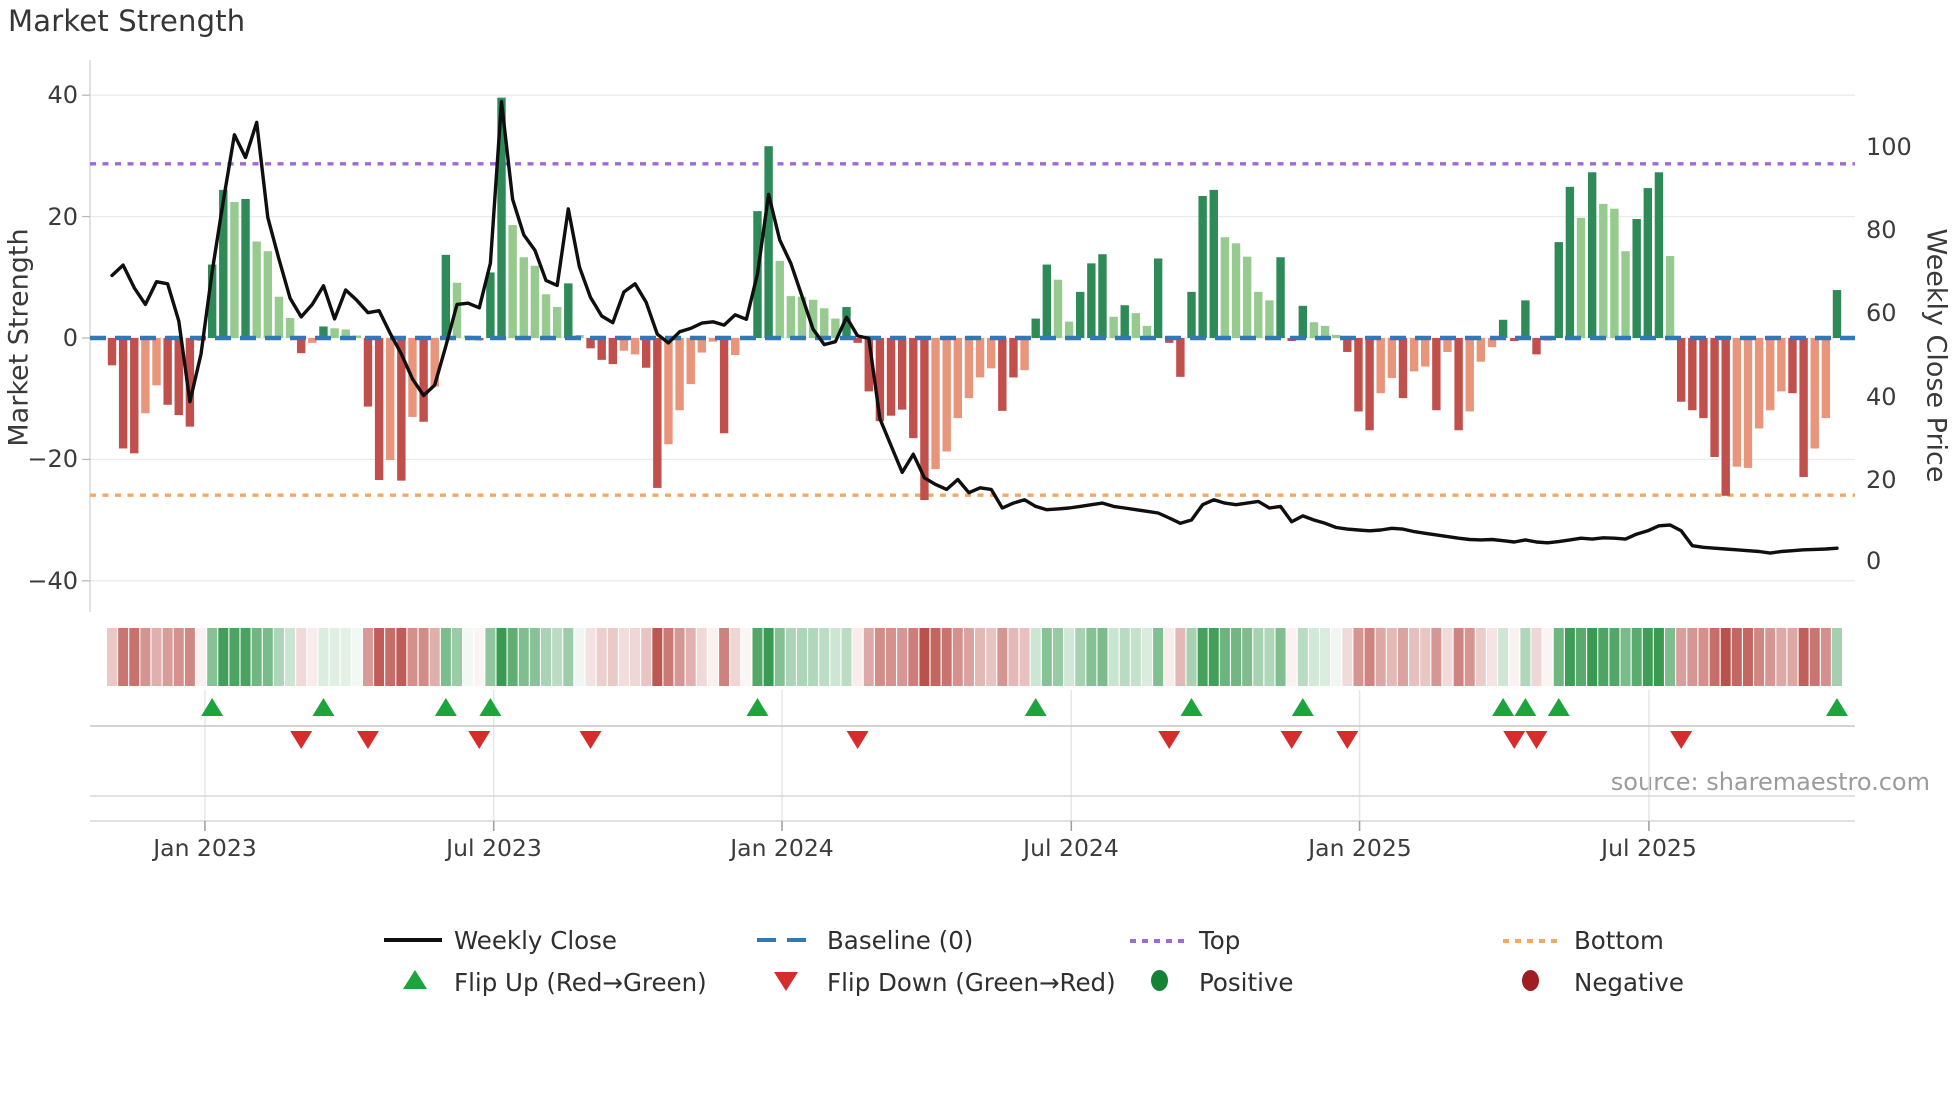  What do you see at coordinates (785, 940) in the screenshot?
I see `baseline-dash-swatch` at bounding box center [785, 940].